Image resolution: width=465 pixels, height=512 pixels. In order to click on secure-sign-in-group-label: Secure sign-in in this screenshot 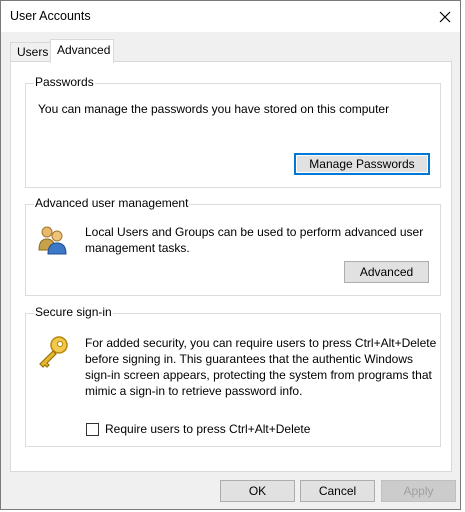, I will do `click(73, 312)`.